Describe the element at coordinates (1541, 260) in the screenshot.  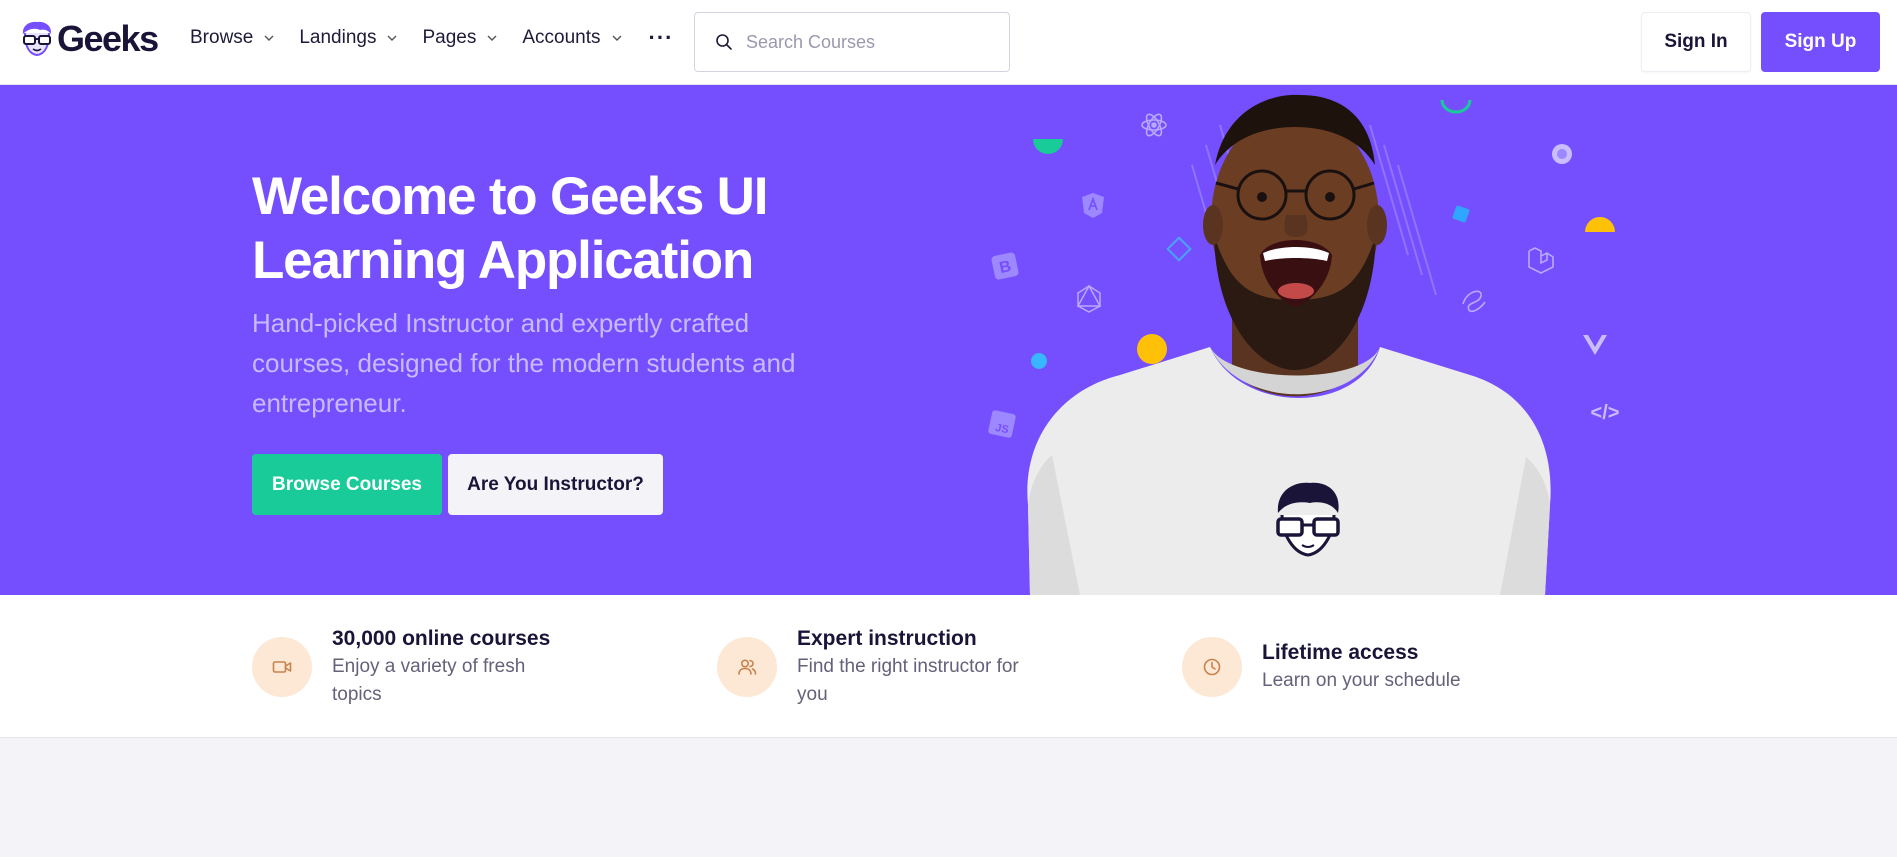
I see `laravel-icon` at that location.